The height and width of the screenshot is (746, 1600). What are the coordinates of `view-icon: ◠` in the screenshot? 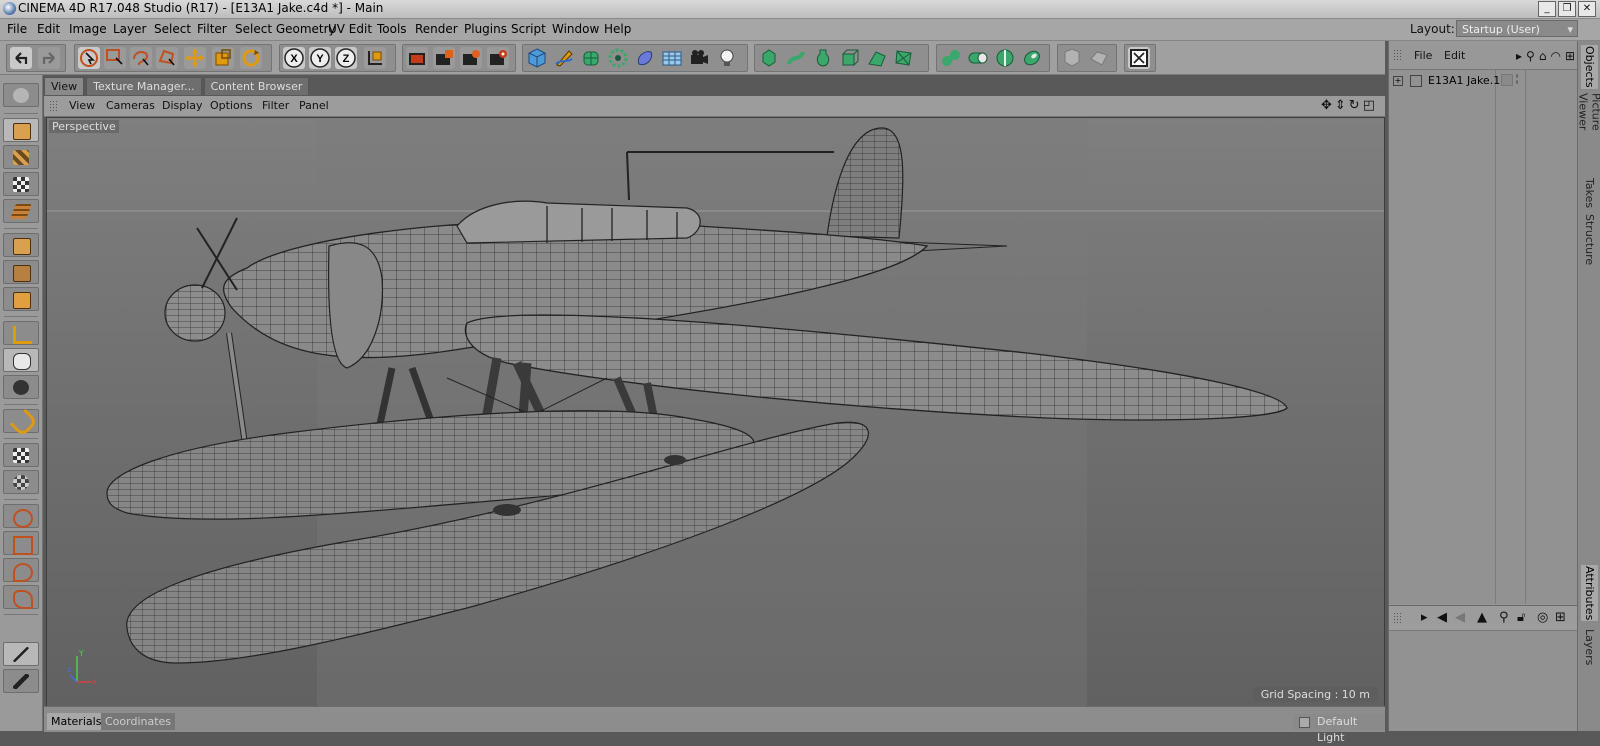 It's located at (1555, 56).